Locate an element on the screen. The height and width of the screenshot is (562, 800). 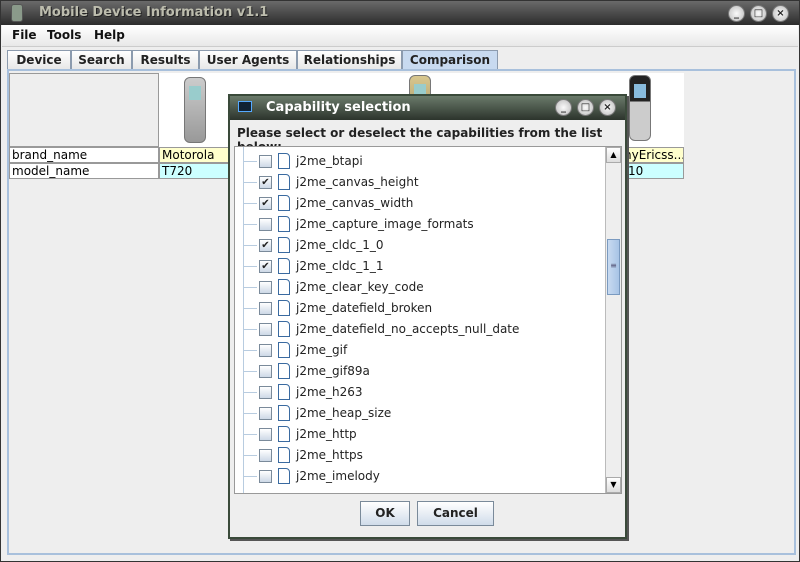
cancel-button: Cancel is located at coordinates (455, 513).